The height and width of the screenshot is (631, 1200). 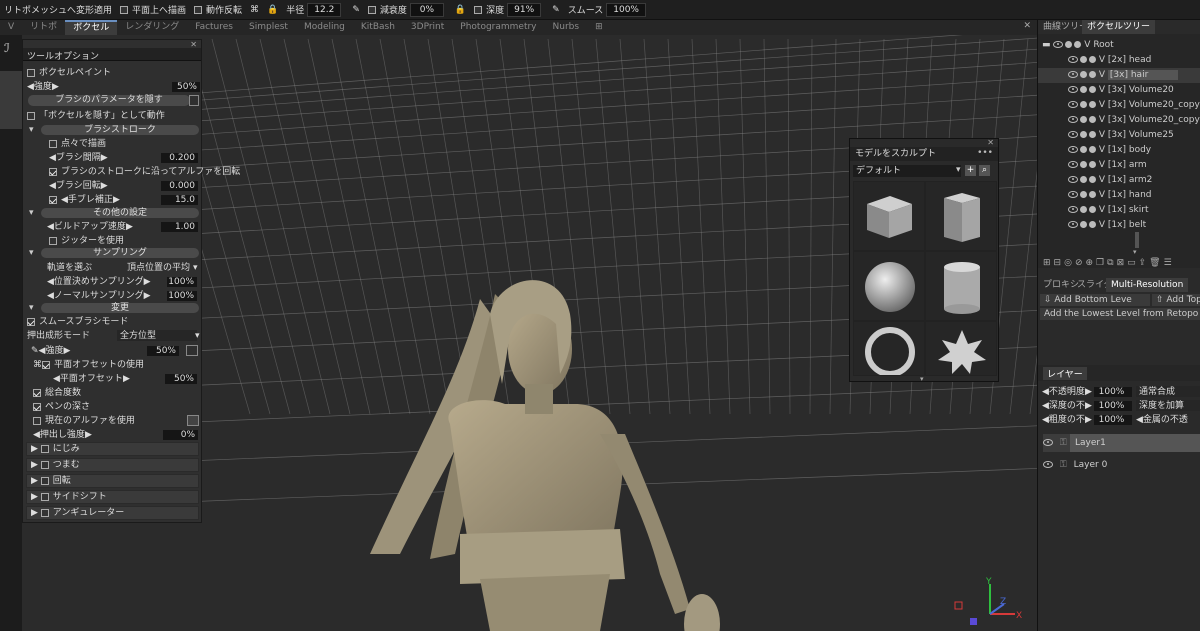 What do you see at coordinates (1110, 264) in the screenshot?
I see `instance-icon: ⧉` at bounding box center [1110, 264].